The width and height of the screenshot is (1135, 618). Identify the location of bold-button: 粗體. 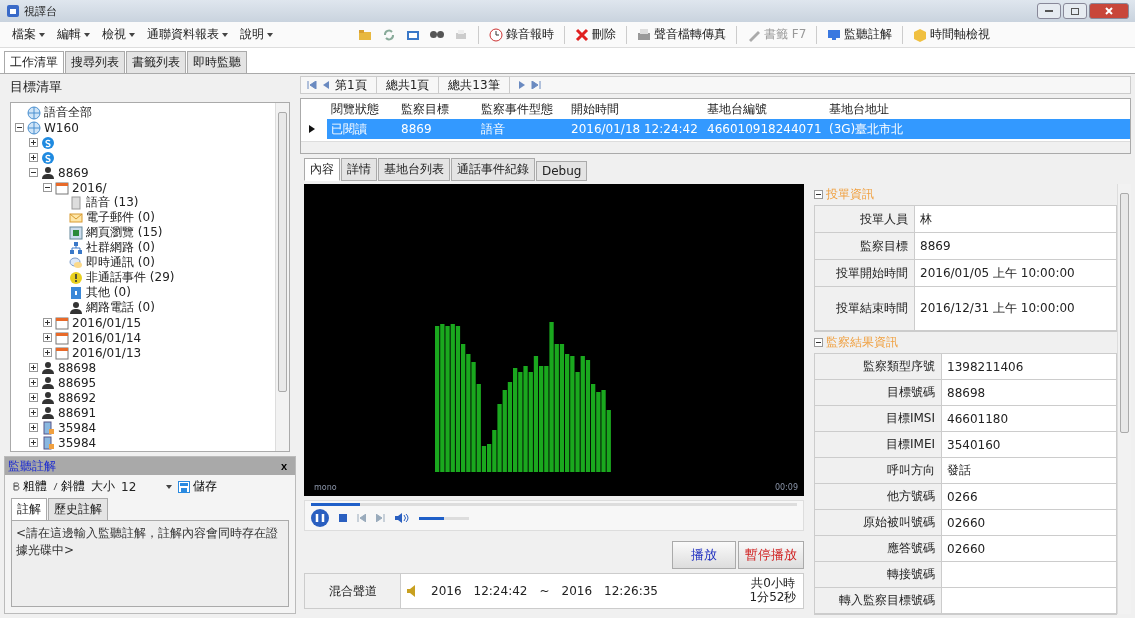
(30, 486).